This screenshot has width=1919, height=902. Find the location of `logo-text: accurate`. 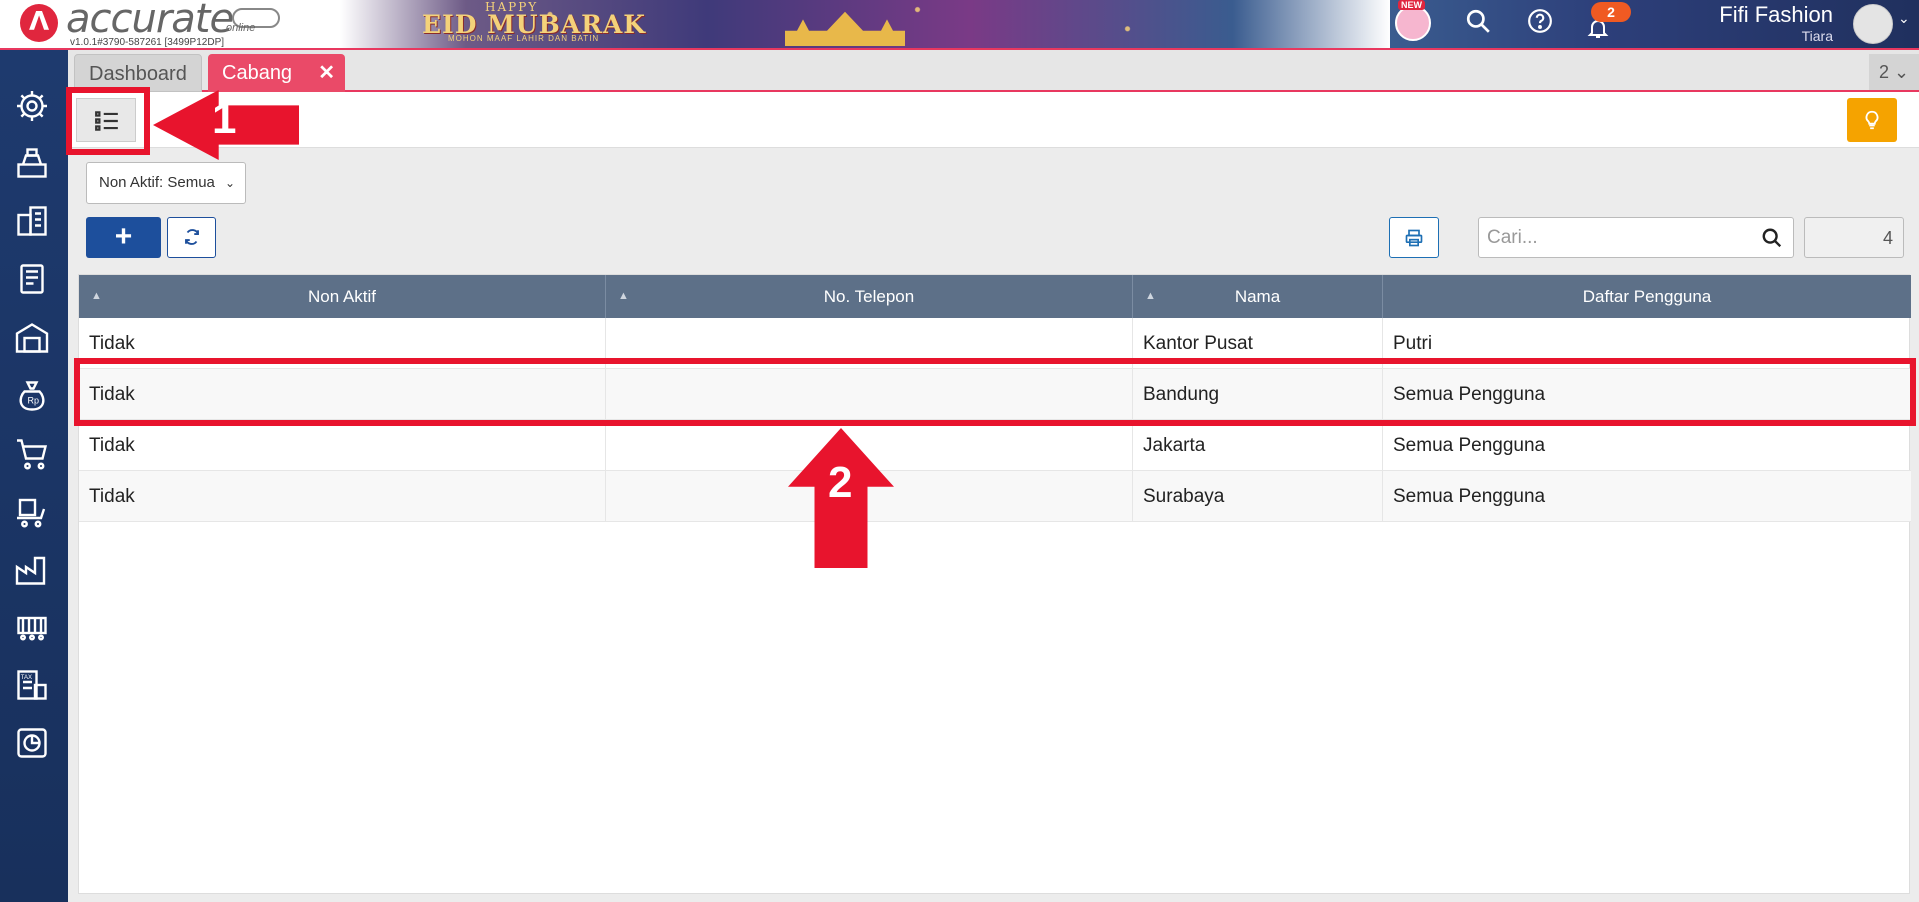

logo-text: accurate is located at coordinates (150, 21).